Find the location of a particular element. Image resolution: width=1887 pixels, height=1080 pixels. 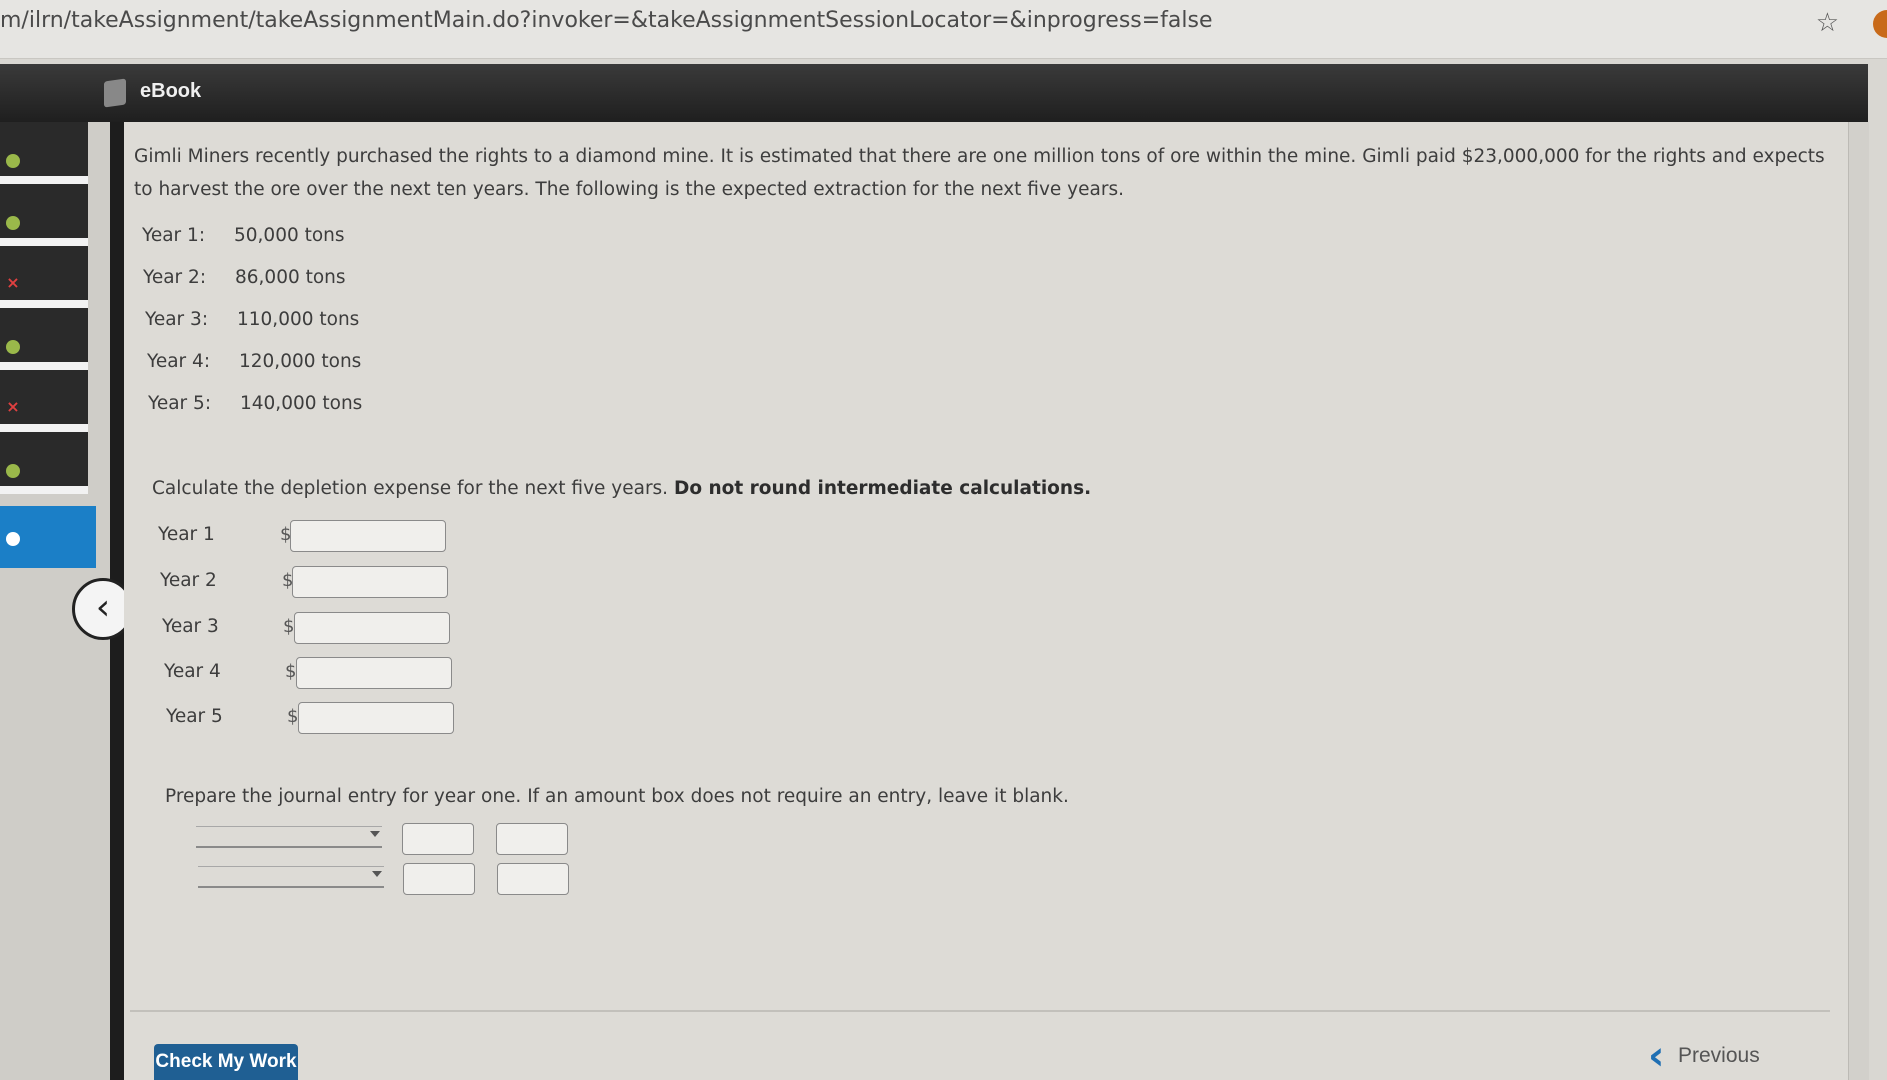

instruction-bold-text: Do not round intermediate calculations. is located at coordinates (882, 488).